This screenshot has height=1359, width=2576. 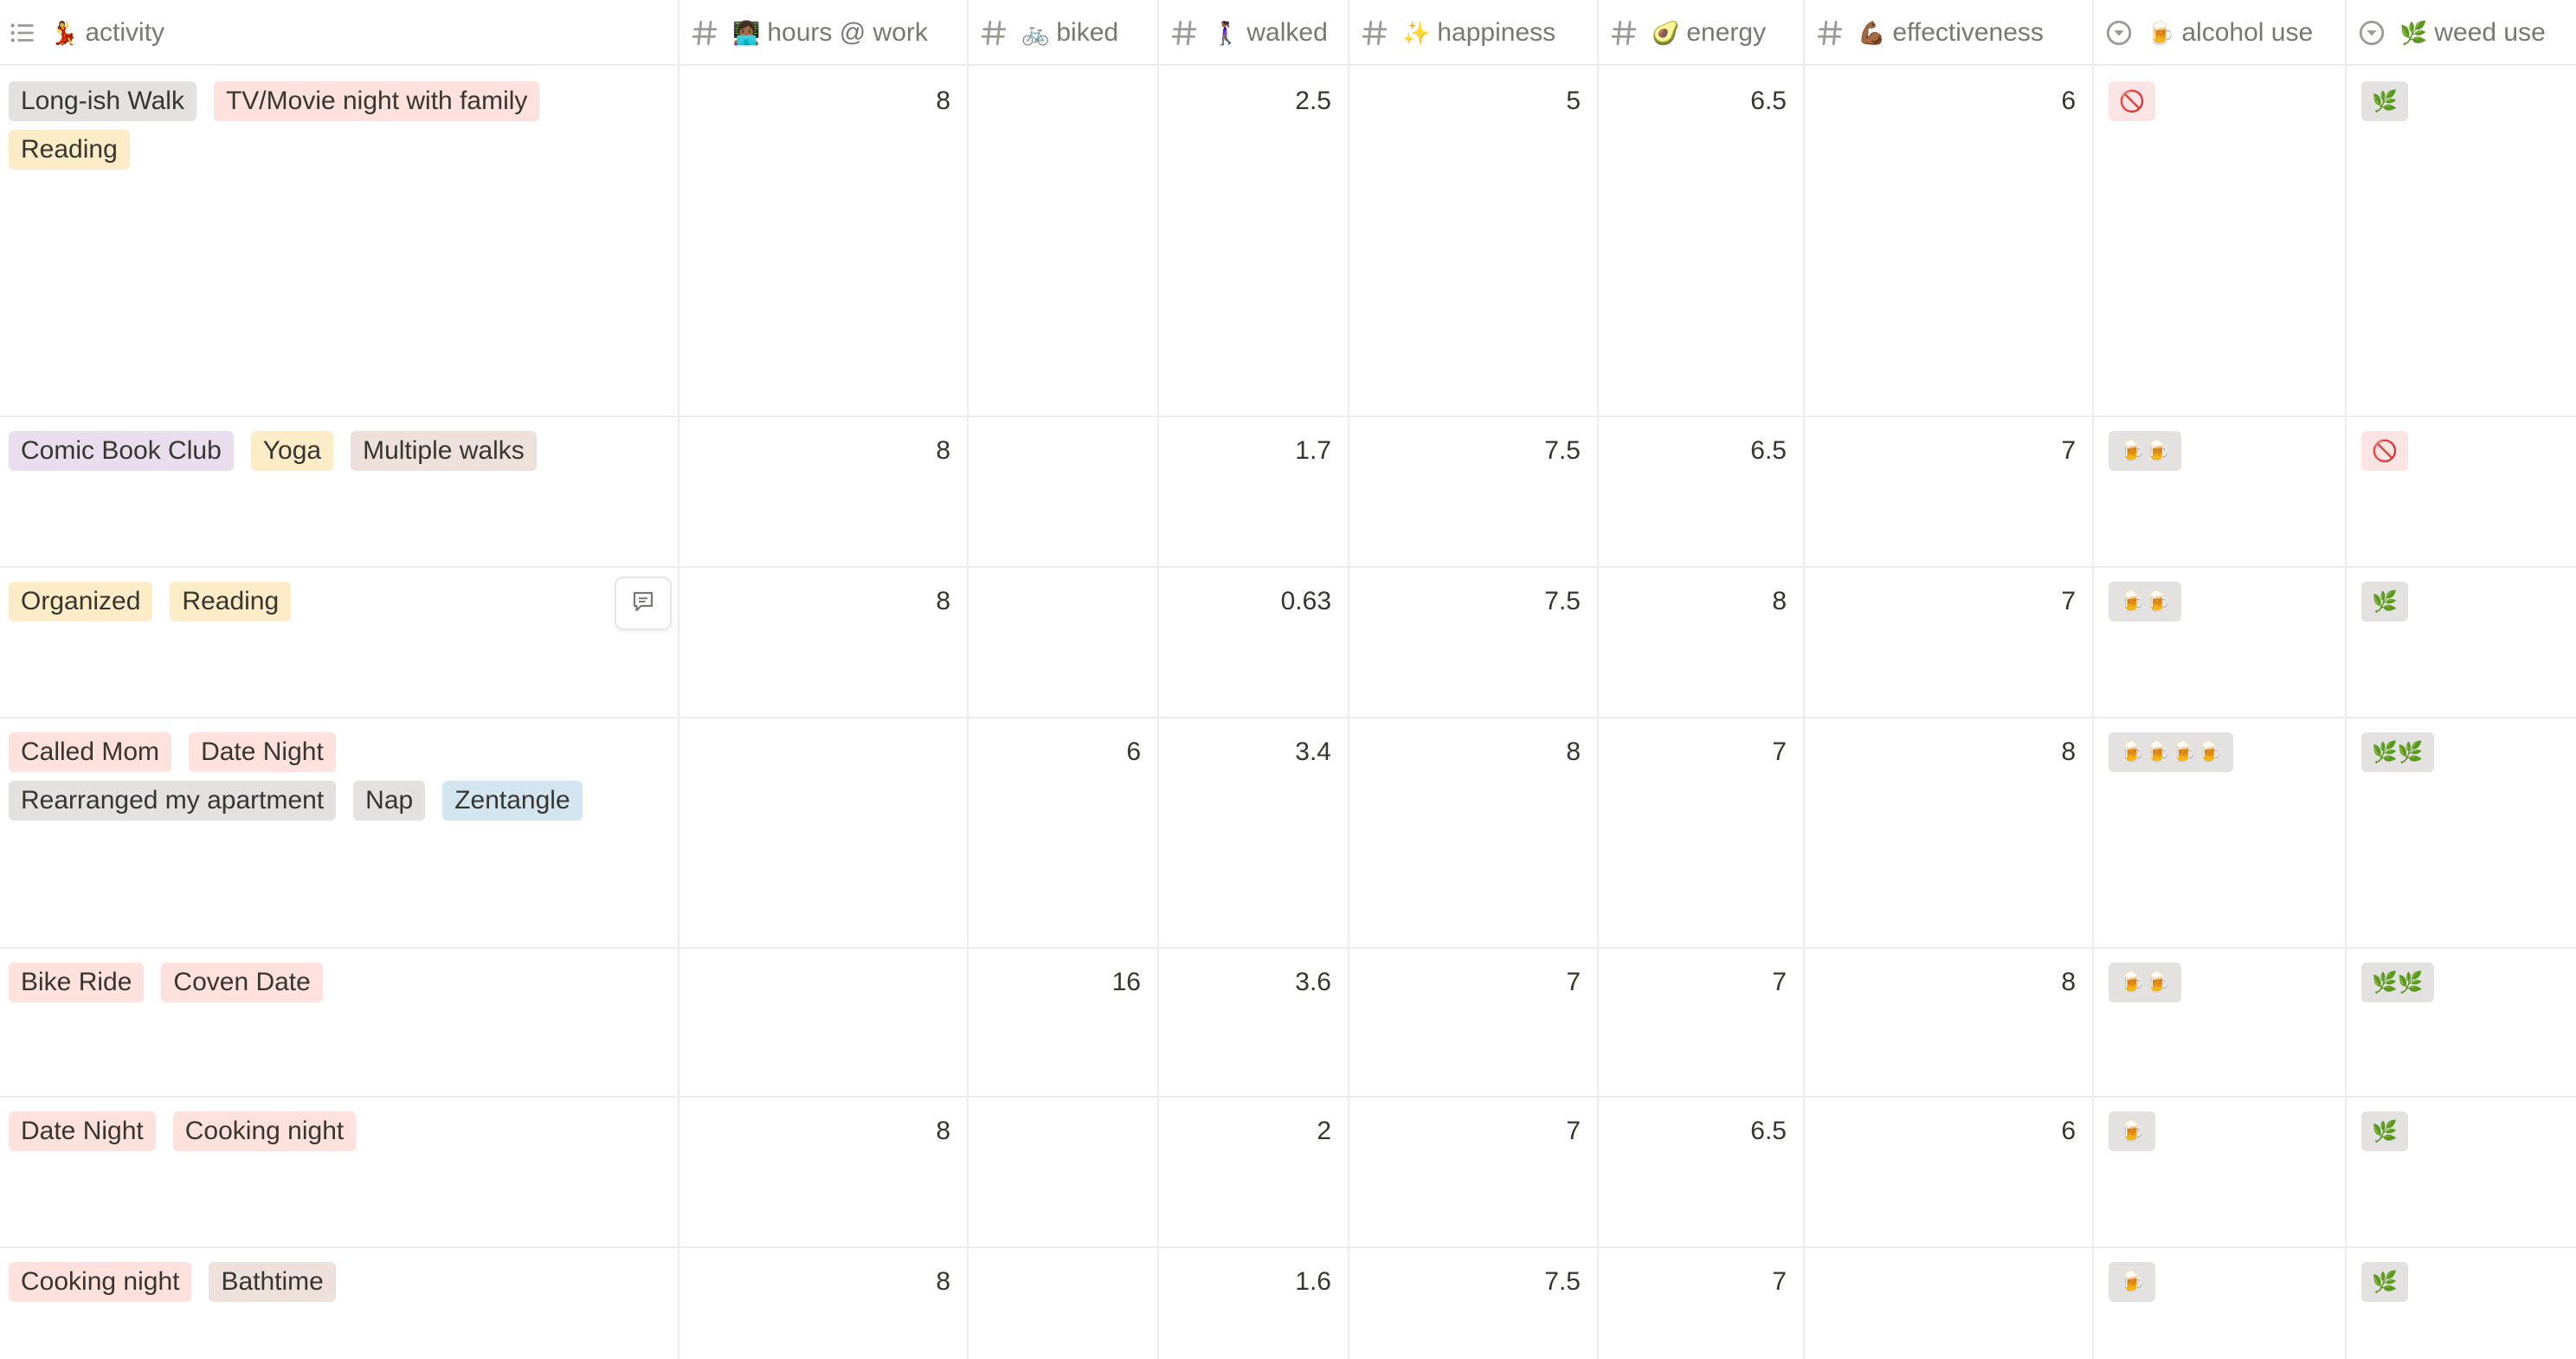 I want to click on walked-cell: 0.63, so click(x=1253, y=642).